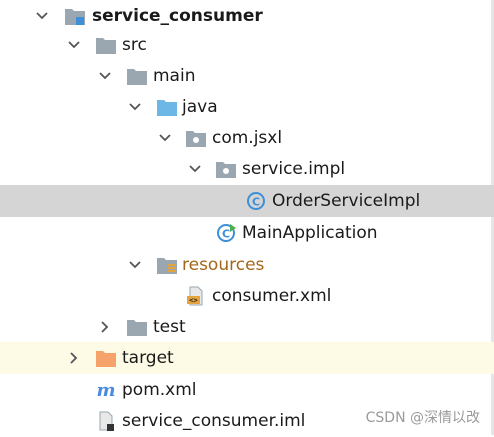 Image resolution: width=494 pixels, height=437 pixels. I want to click on tree-row-com-jsxl: com.jsxl, so click(247, 138).